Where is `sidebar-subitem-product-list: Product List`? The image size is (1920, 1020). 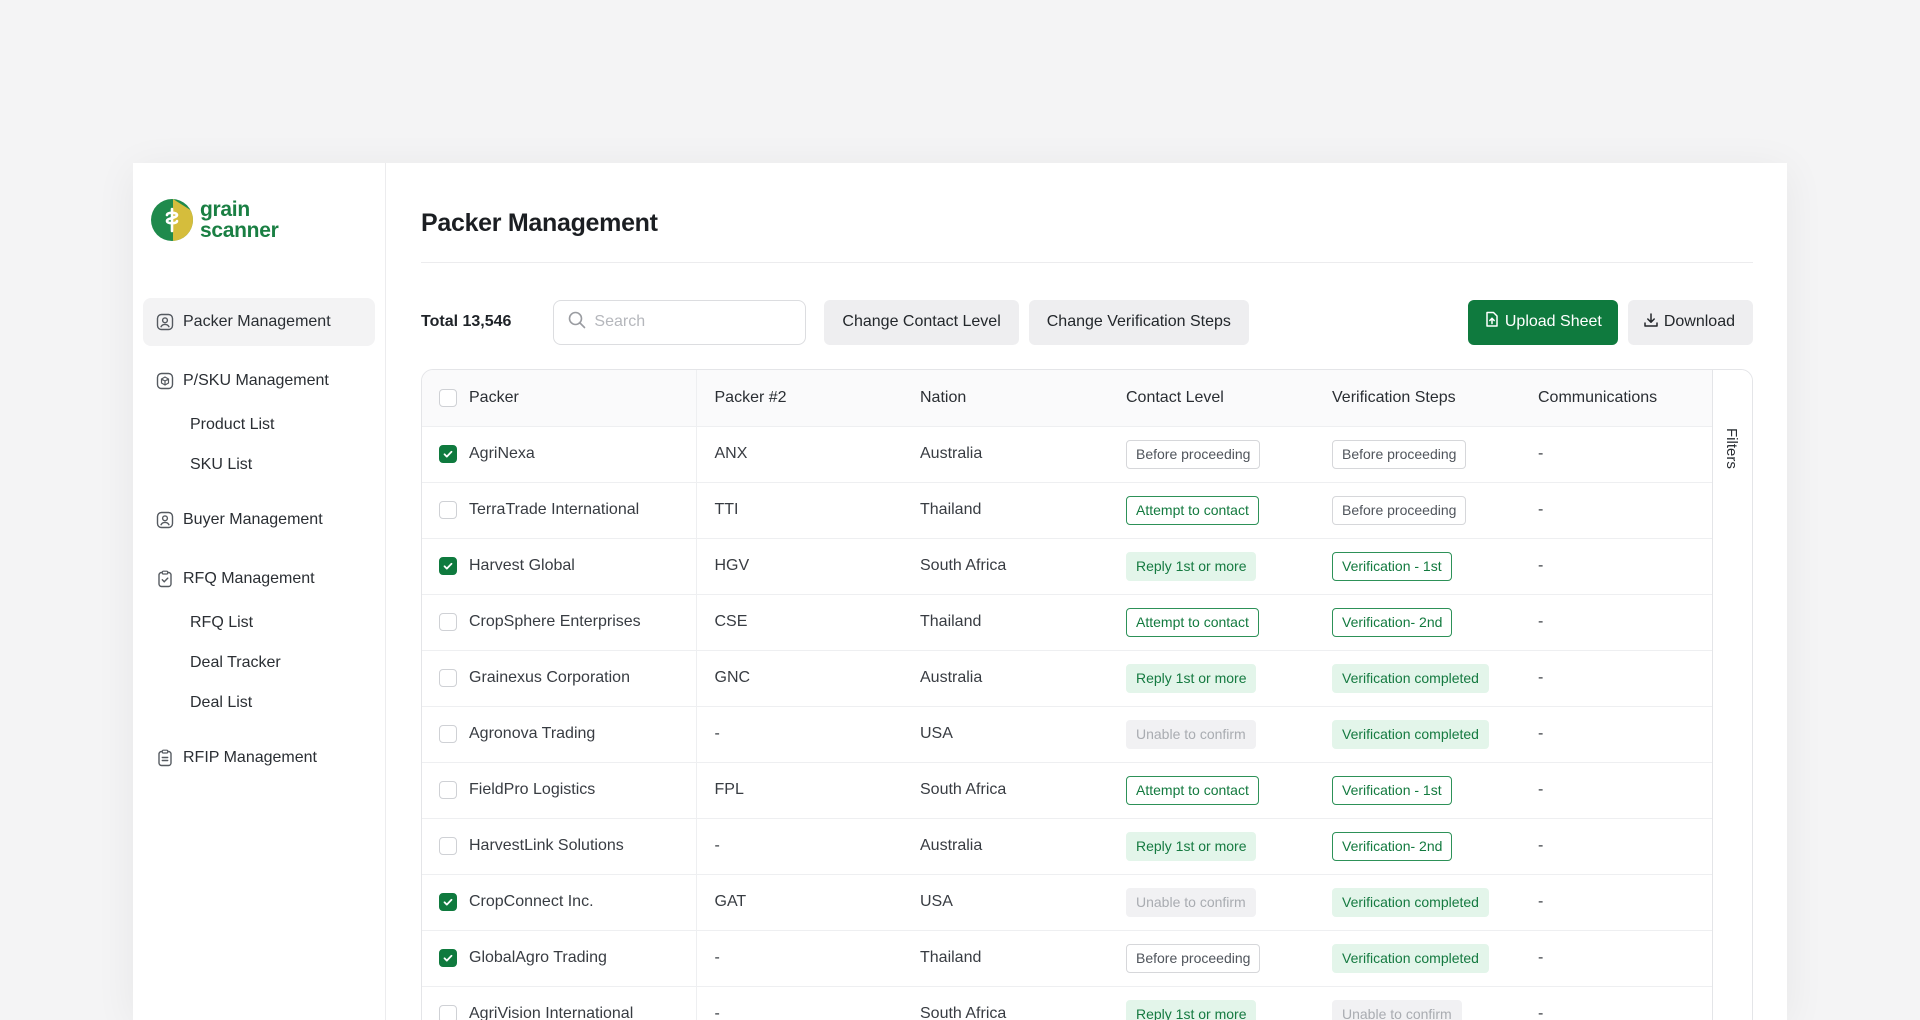
sidebar-subitem-product-list: Product List is located at coordinates (259, 425).